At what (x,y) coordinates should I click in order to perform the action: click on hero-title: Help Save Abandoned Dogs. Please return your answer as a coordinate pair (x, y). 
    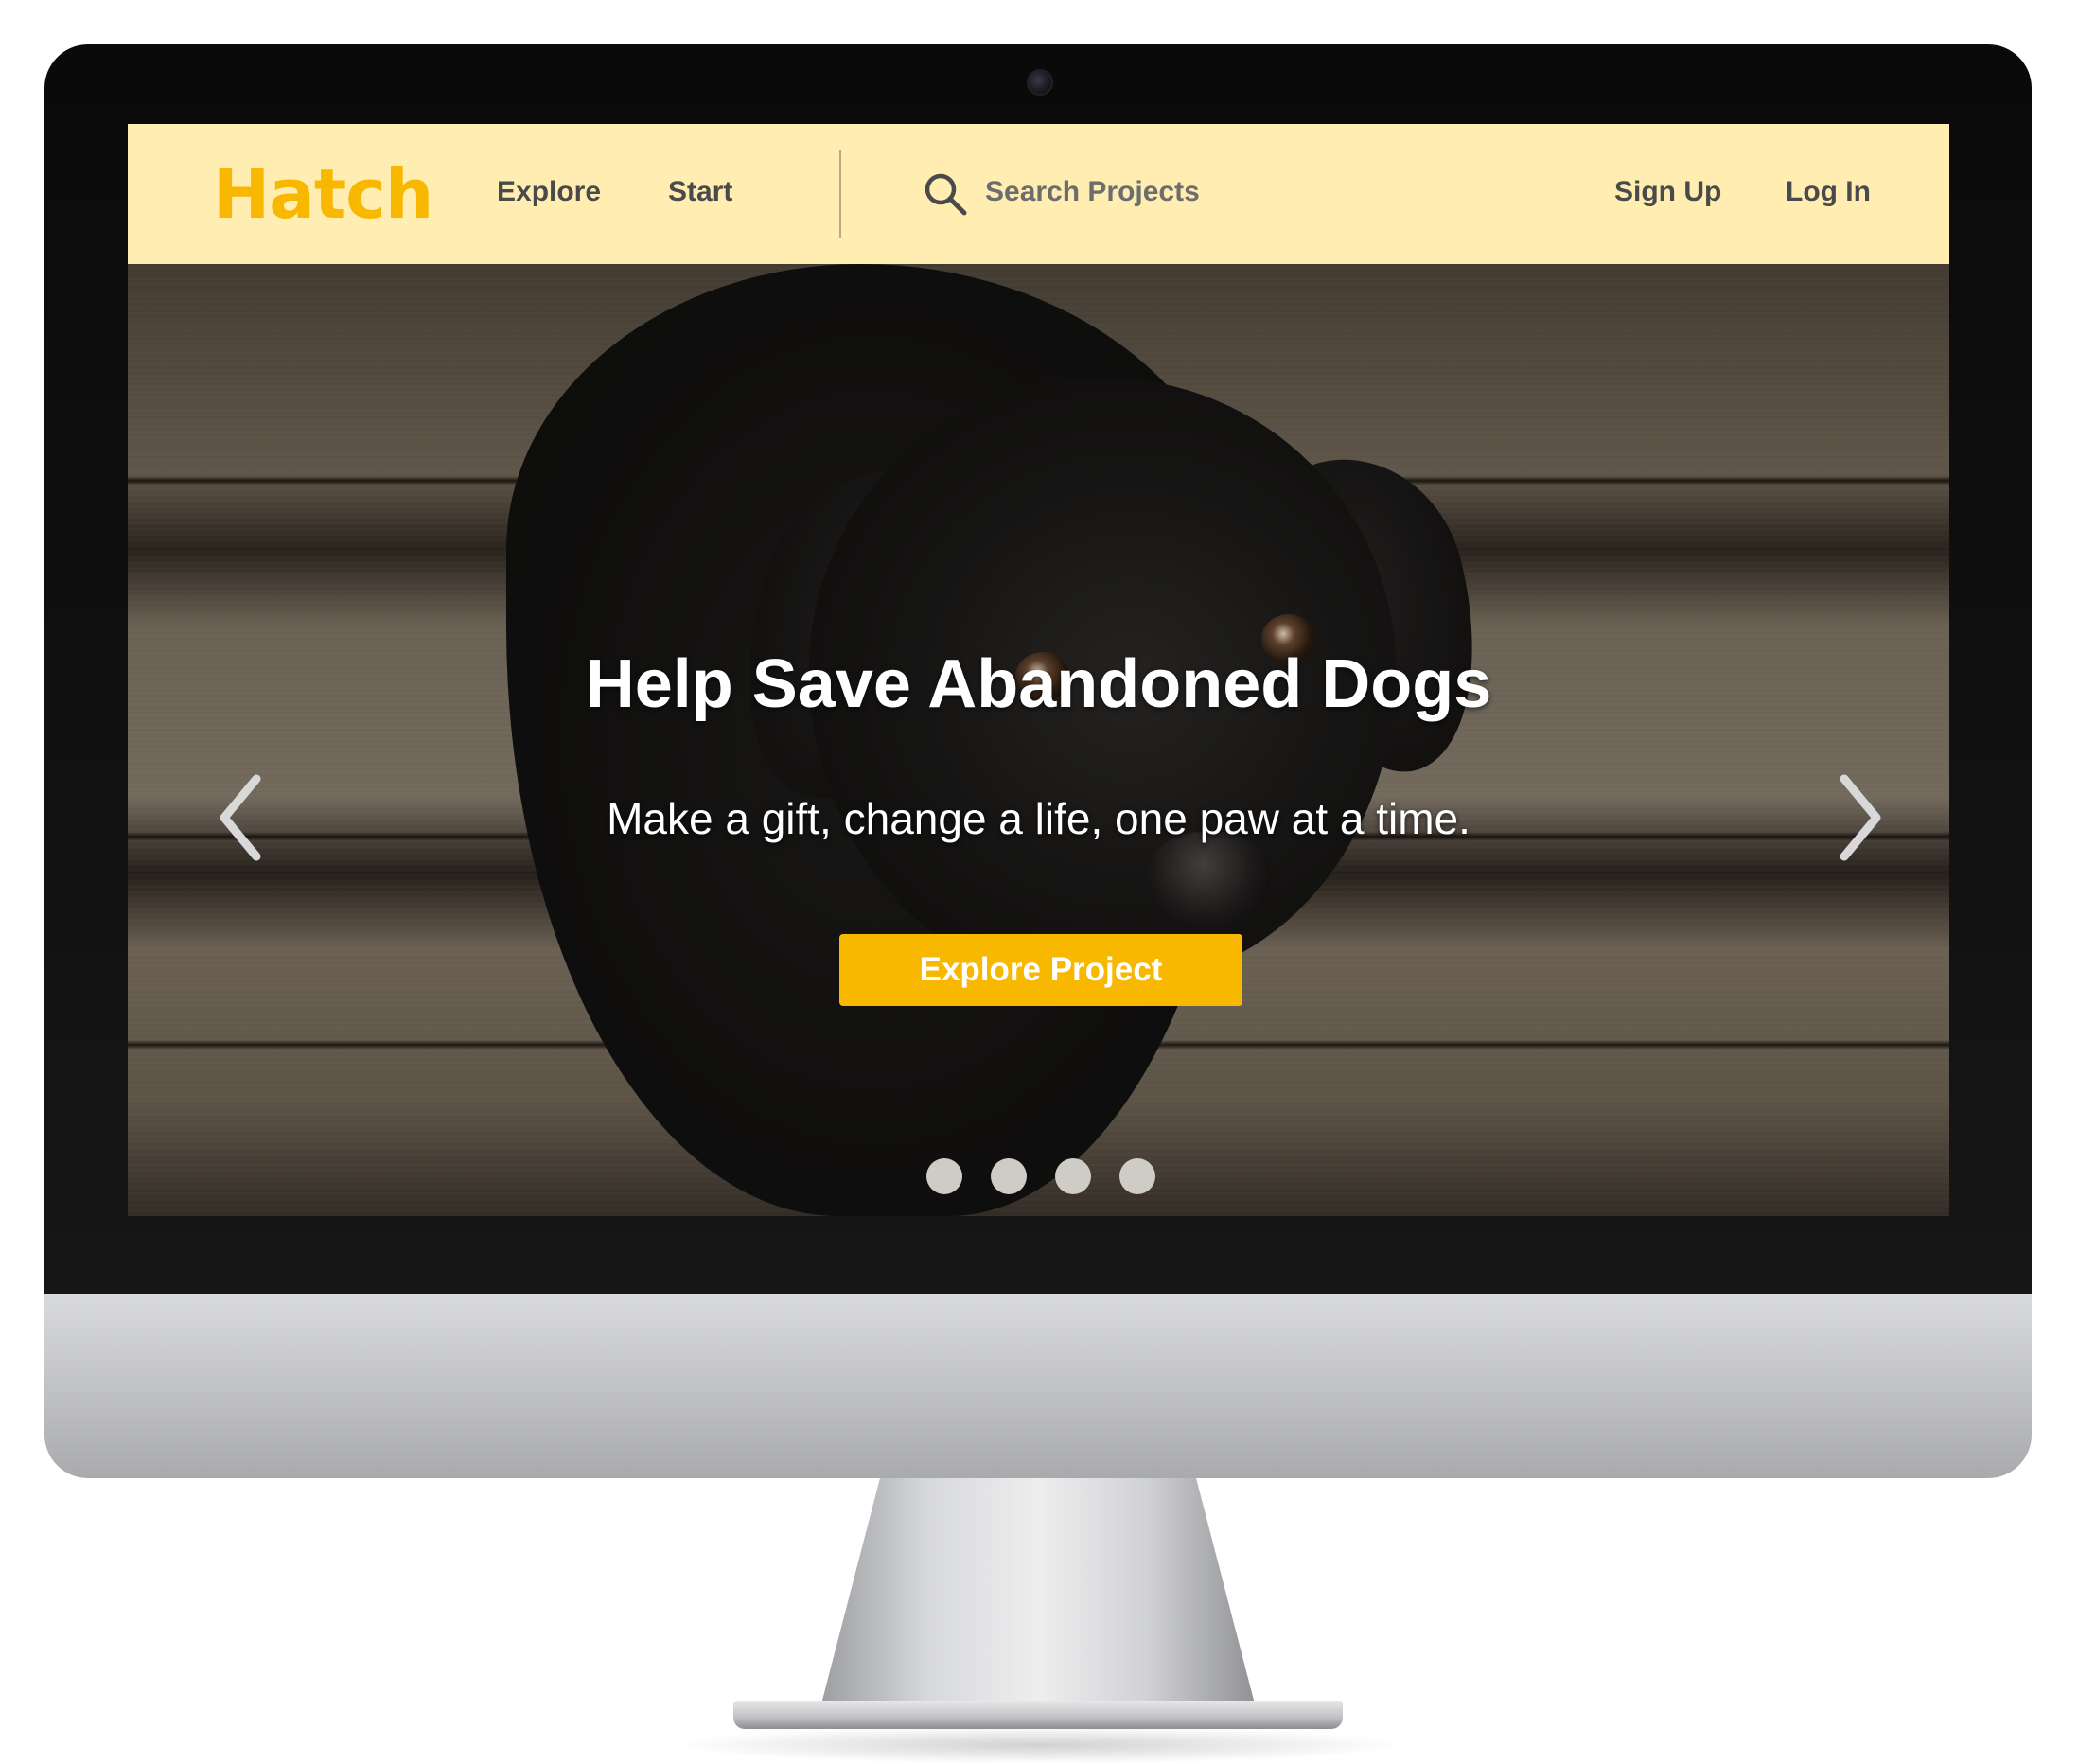
    Looking at the image, I should click on (1038, 684).